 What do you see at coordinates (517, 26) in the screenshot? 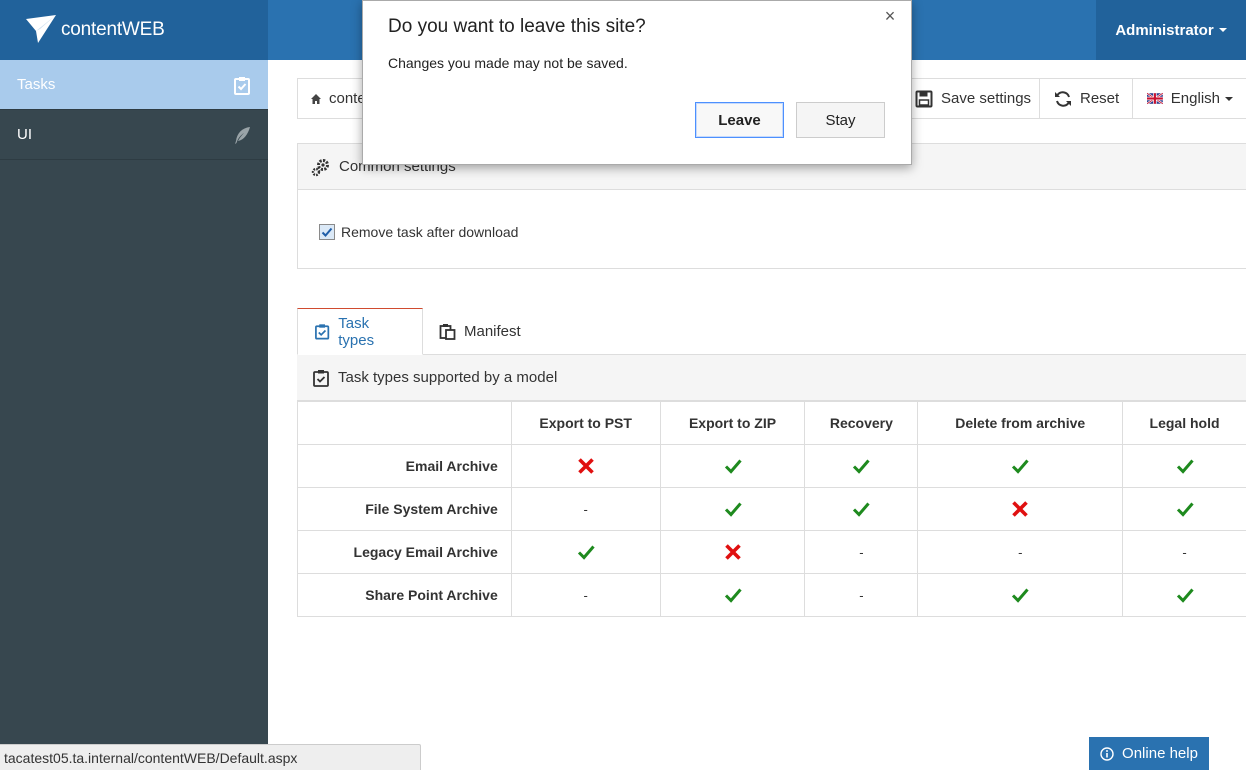
I see `dialog-title: Do you want to leave this site?` at bounding box center [517, 26].